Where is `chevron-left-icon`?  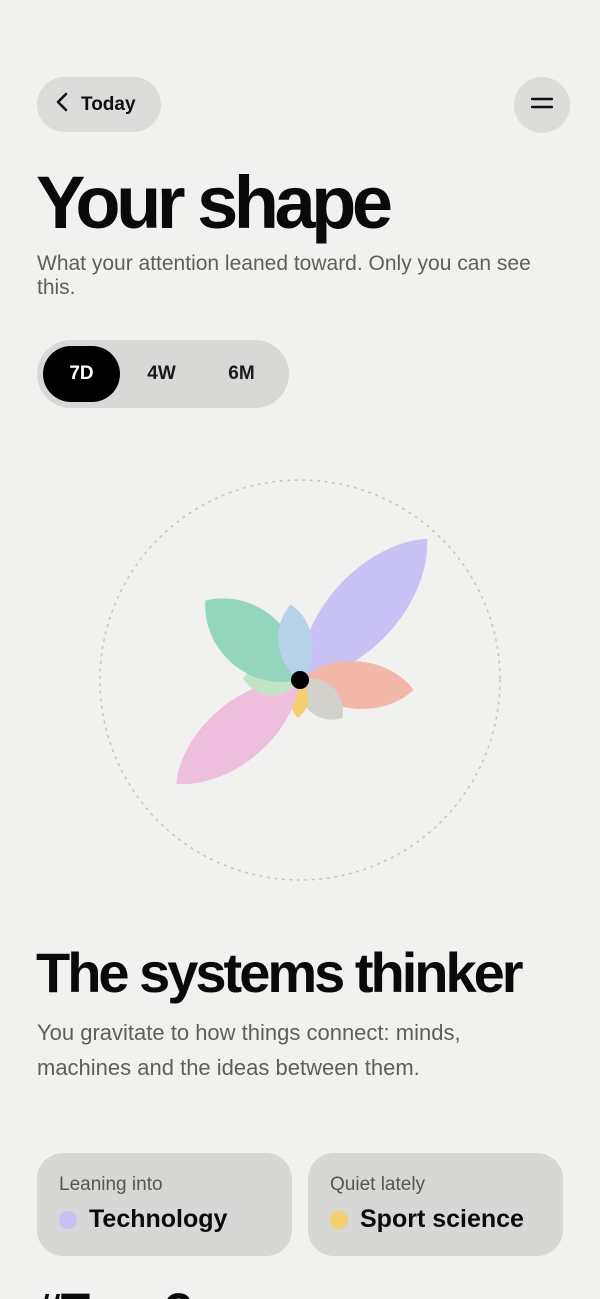
chevron-left-icon is located at coordinates (62, 105).